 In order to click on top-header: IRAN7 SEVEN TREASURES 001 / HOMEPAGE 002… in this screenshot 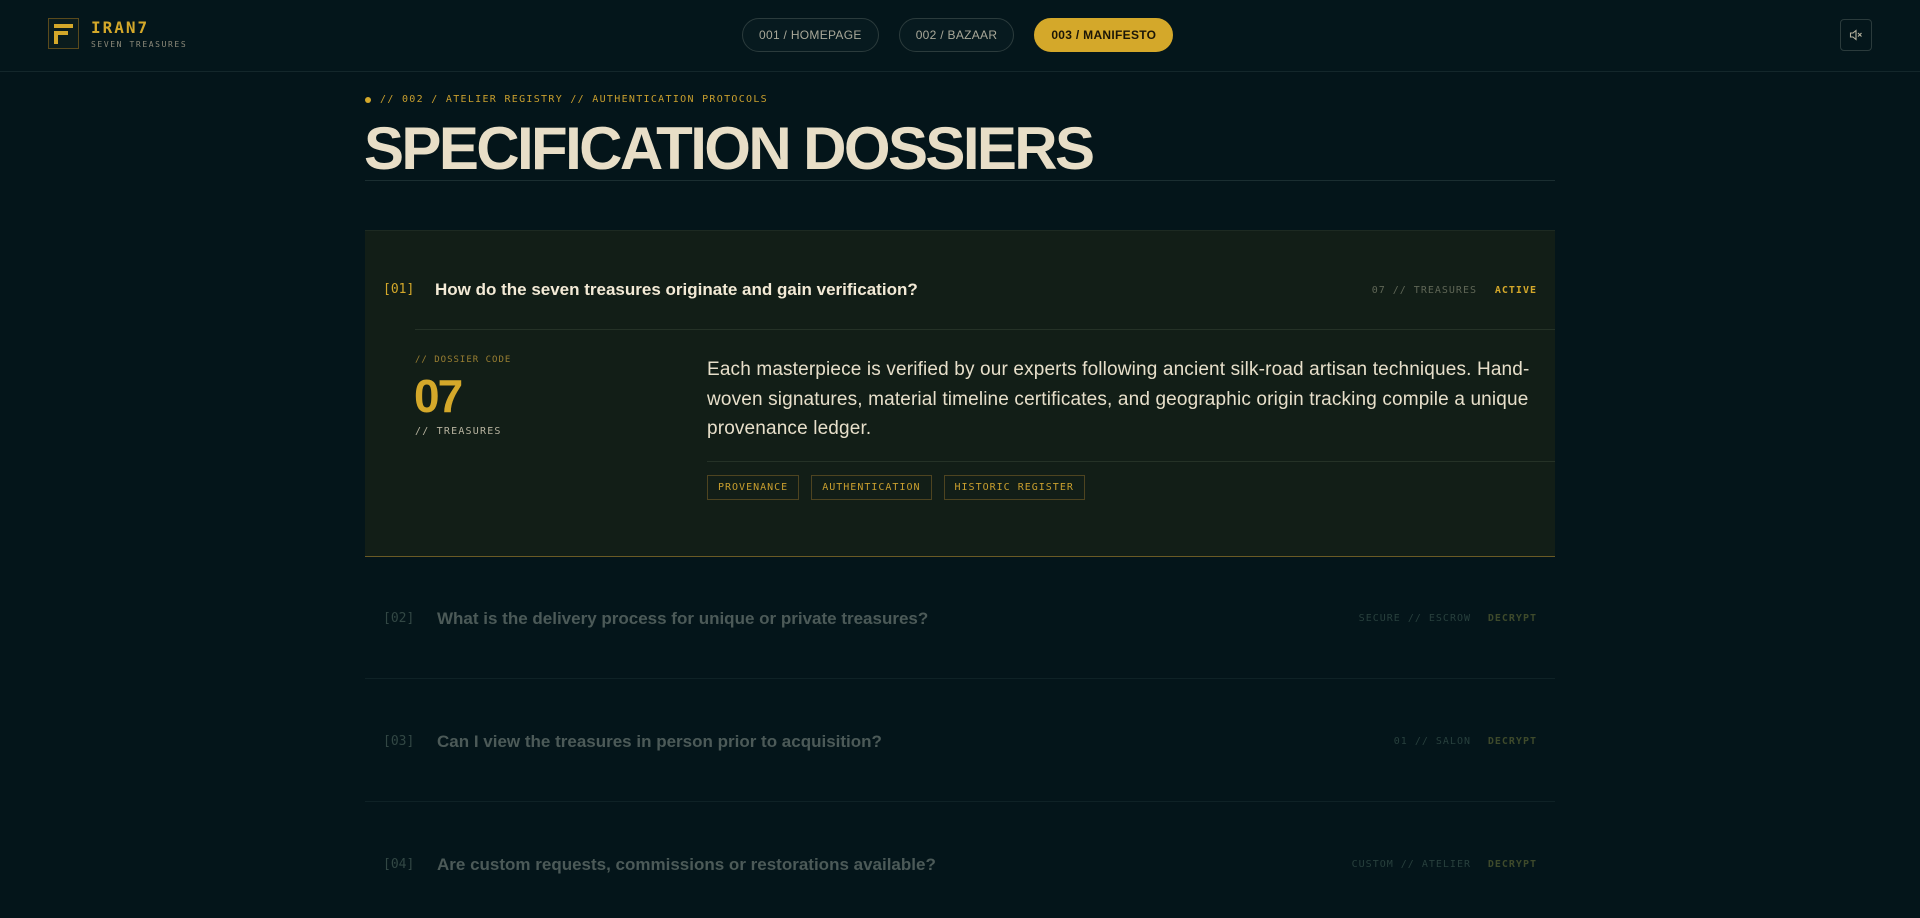, I will do `click(960, 36)`.